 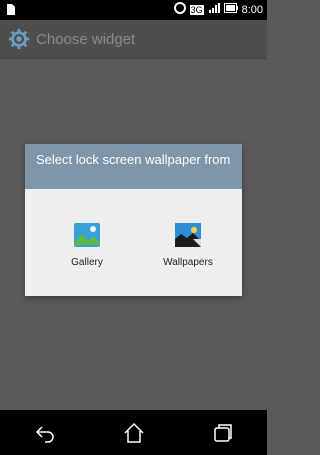 I want to click on gallery-option: Gallery, so click(x=87, y=242).